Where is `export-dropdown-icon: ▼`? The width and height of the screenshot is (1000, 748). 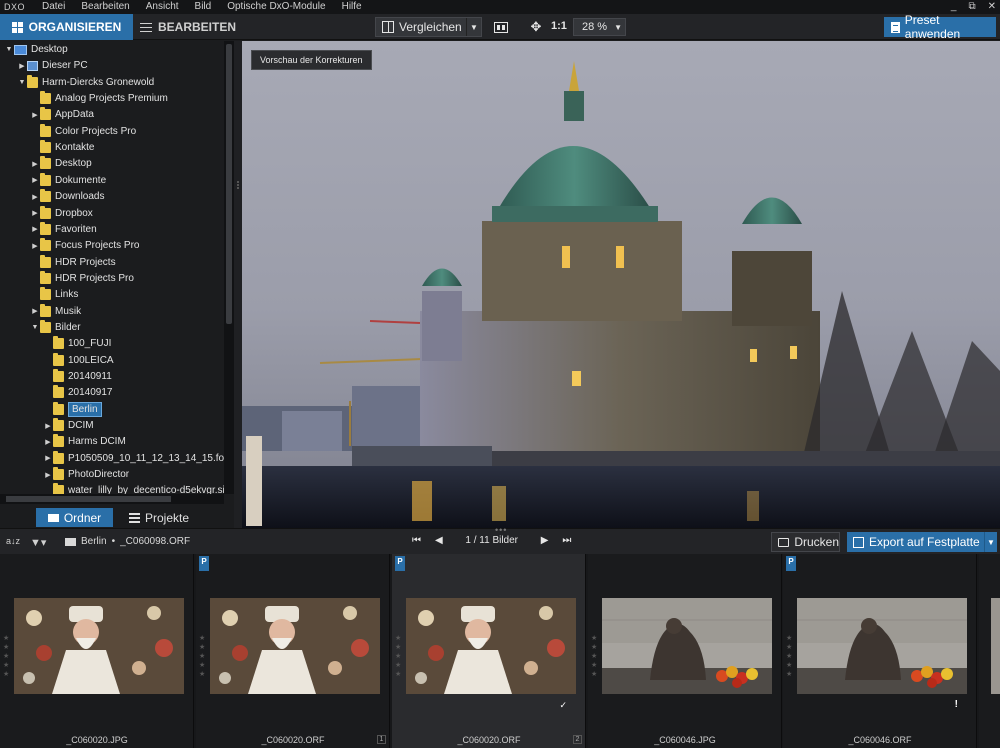 export-dropdown-icon: ▼ is located at coordinates (990, 542).